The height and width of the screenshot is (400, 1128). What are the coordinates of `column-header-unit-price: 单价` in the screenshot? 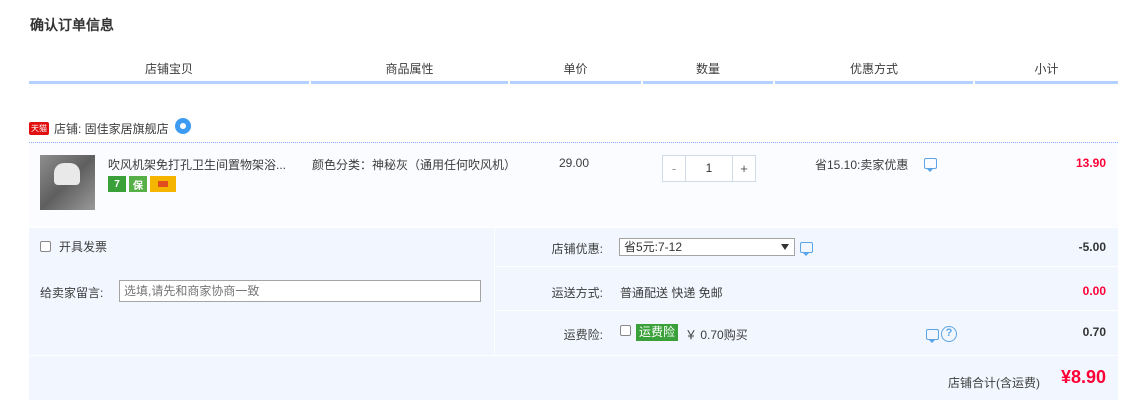 It's located at (575, 72).